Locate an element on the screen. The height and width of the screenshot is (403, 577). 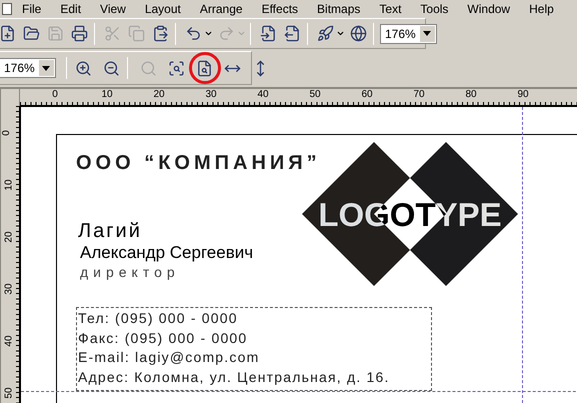
company-name: ООО “КОМПАНИЯ” is located at coordinates (198, 163).